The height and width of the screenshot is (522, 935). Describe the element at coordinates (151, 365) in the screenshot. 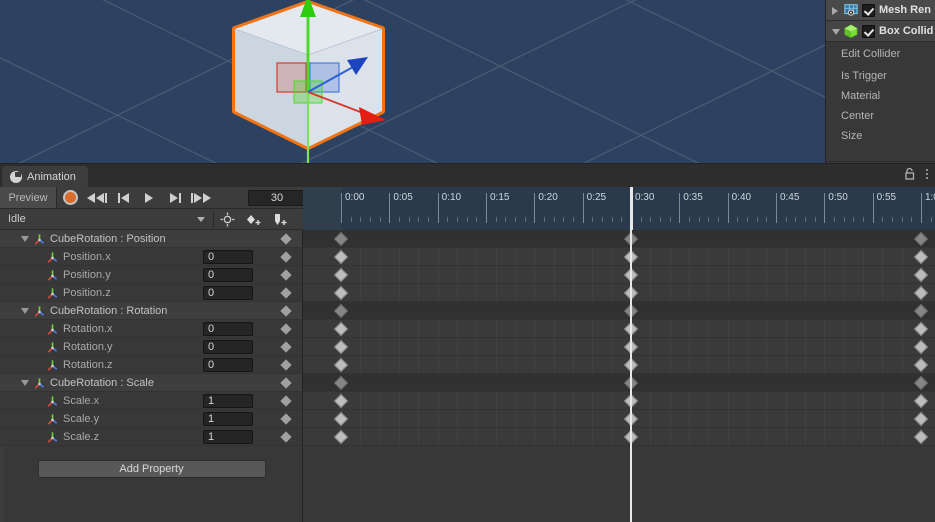

I see `property-row: Rotation.z 0` at that location.